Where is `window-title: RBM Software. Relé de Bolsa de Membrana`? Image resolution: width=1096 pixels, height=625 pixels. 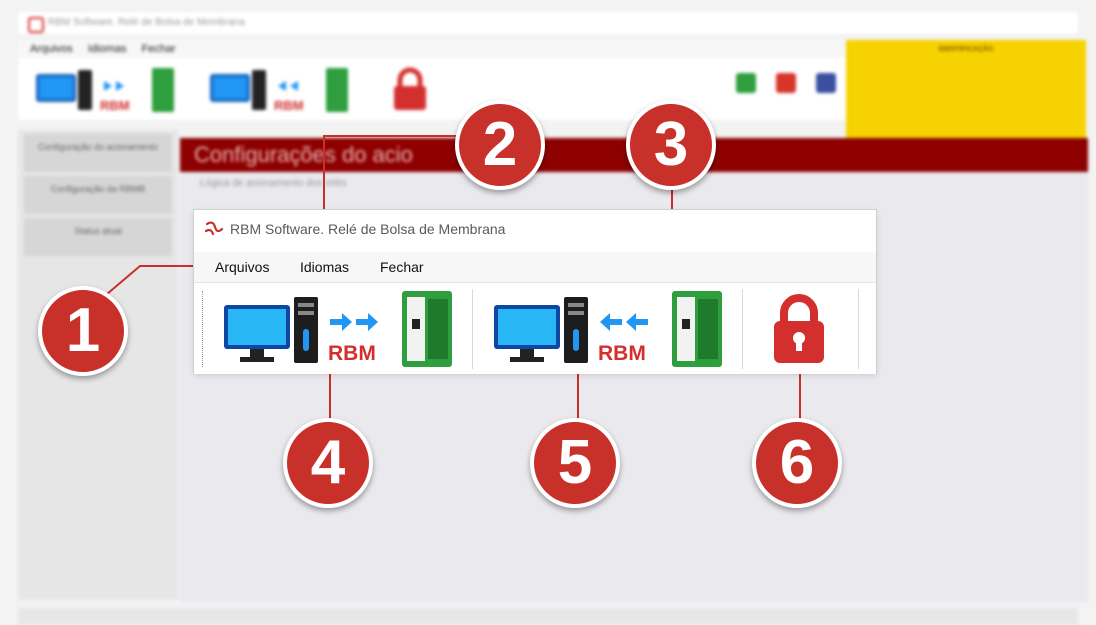
window-title: RBM Software. Relé de Bolsa de Membrana is located at coordinates (368, 229).